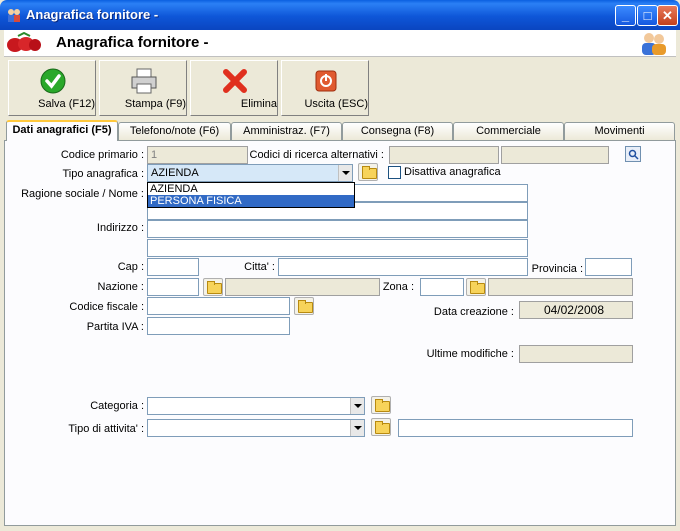 Image resolution: width=680 pixels, height=531 pixels. Describe the element at coordinates (340, 43) in the screenshot. I see `form-header: Anagrafica fornitore -` at that location.